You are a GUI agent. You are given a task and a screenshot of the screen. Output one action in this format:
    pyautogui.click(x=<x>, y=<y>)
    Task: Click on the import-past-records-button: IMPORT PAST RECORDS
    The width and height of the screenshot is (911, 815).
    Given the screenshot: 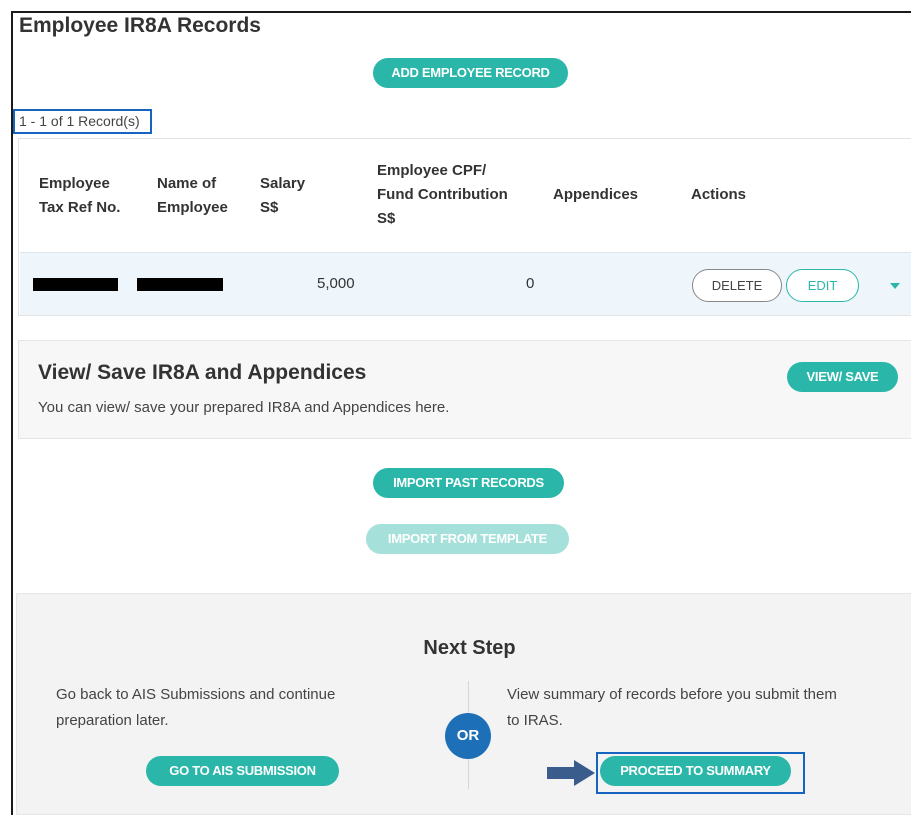 What is the action you would take?
    pyautogui.click(x=468, y=483)
    